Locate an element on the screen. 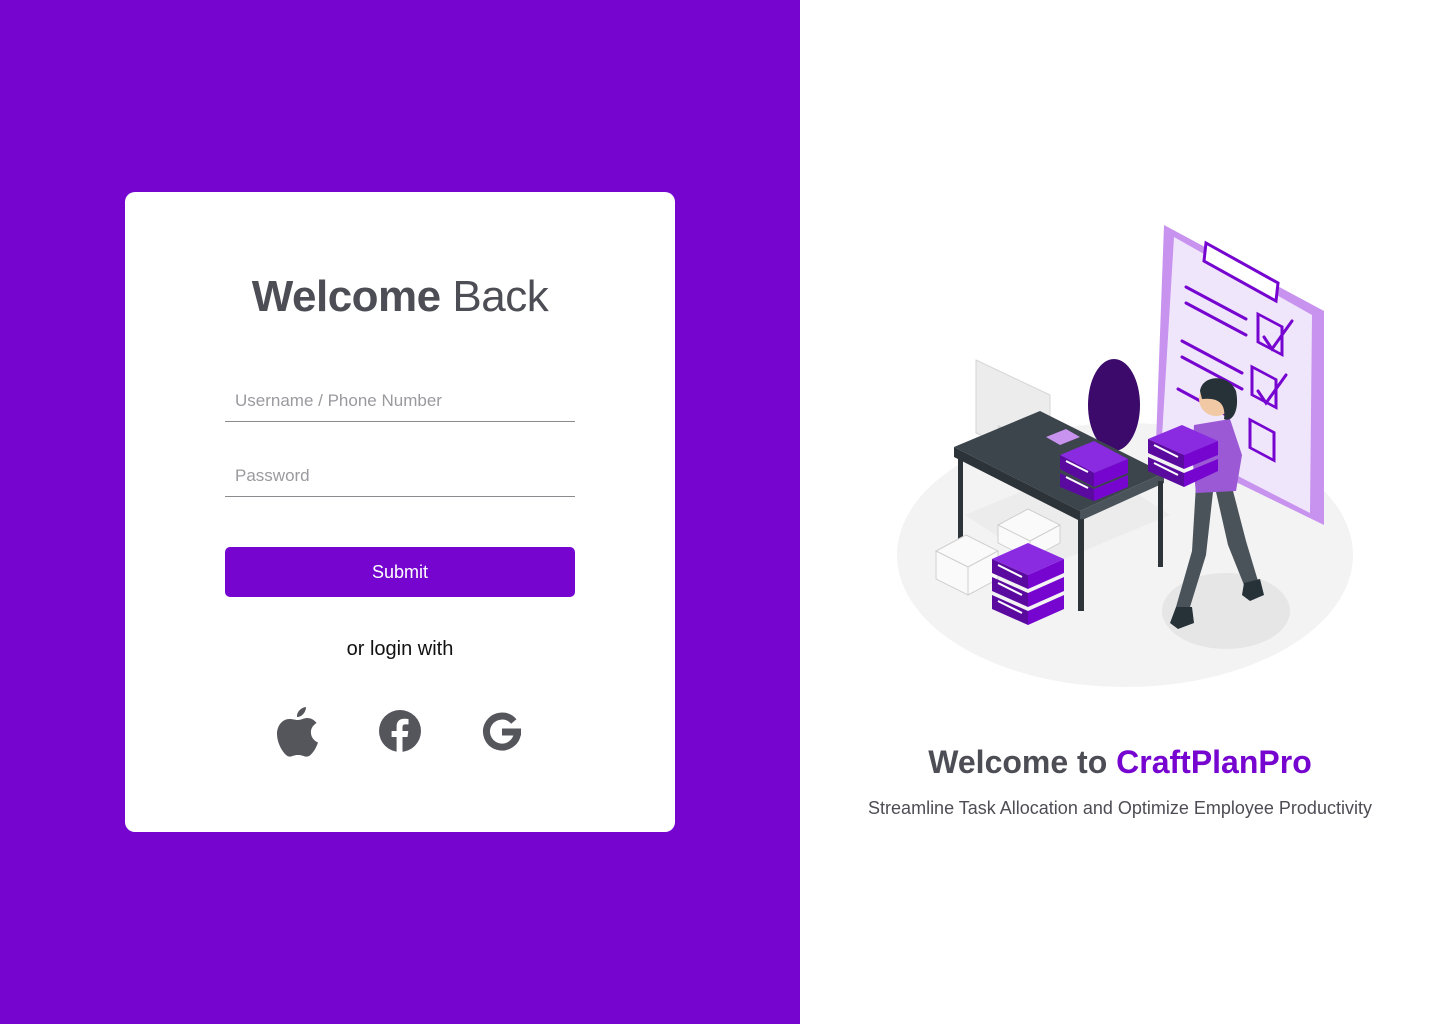  login-title-light: Back is located at coordinates (500, 296).